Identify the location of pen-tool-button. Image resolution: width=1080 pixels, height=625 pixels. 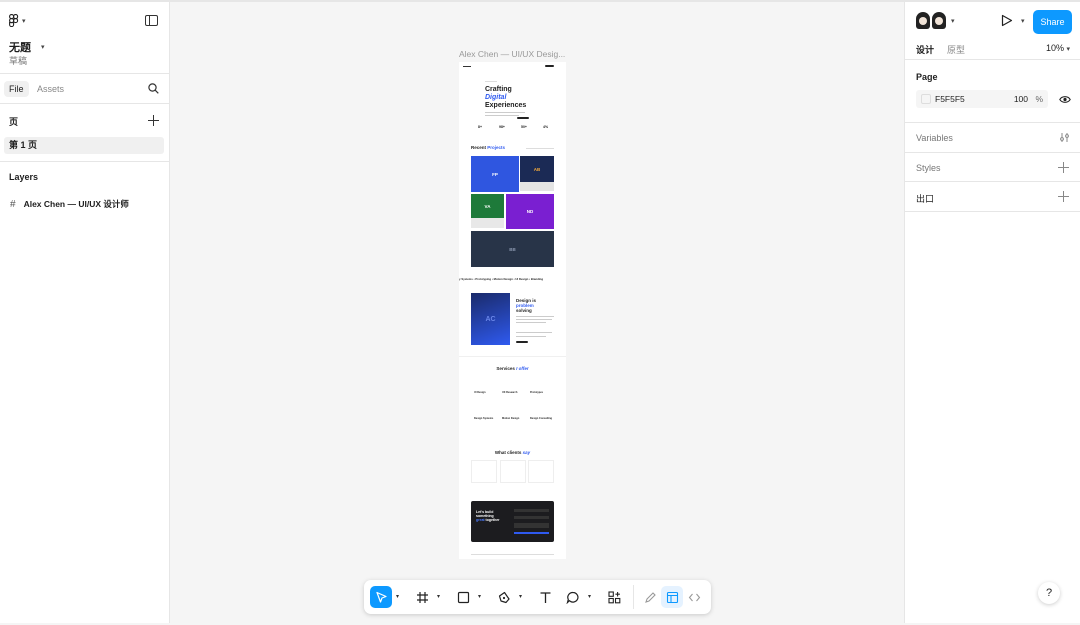
(504, 597).